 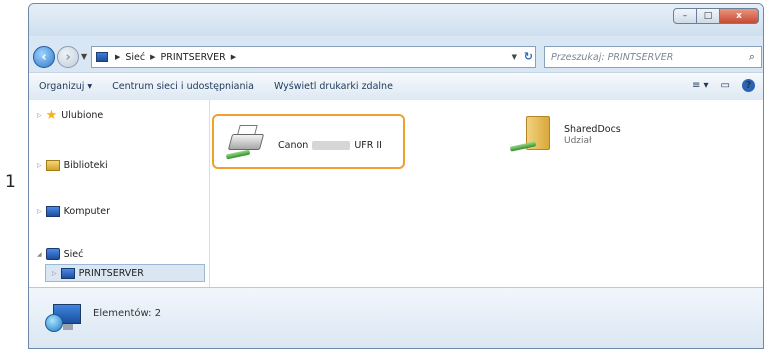 I want to click on window-controls: – □ x, so click(x=716, y=16).